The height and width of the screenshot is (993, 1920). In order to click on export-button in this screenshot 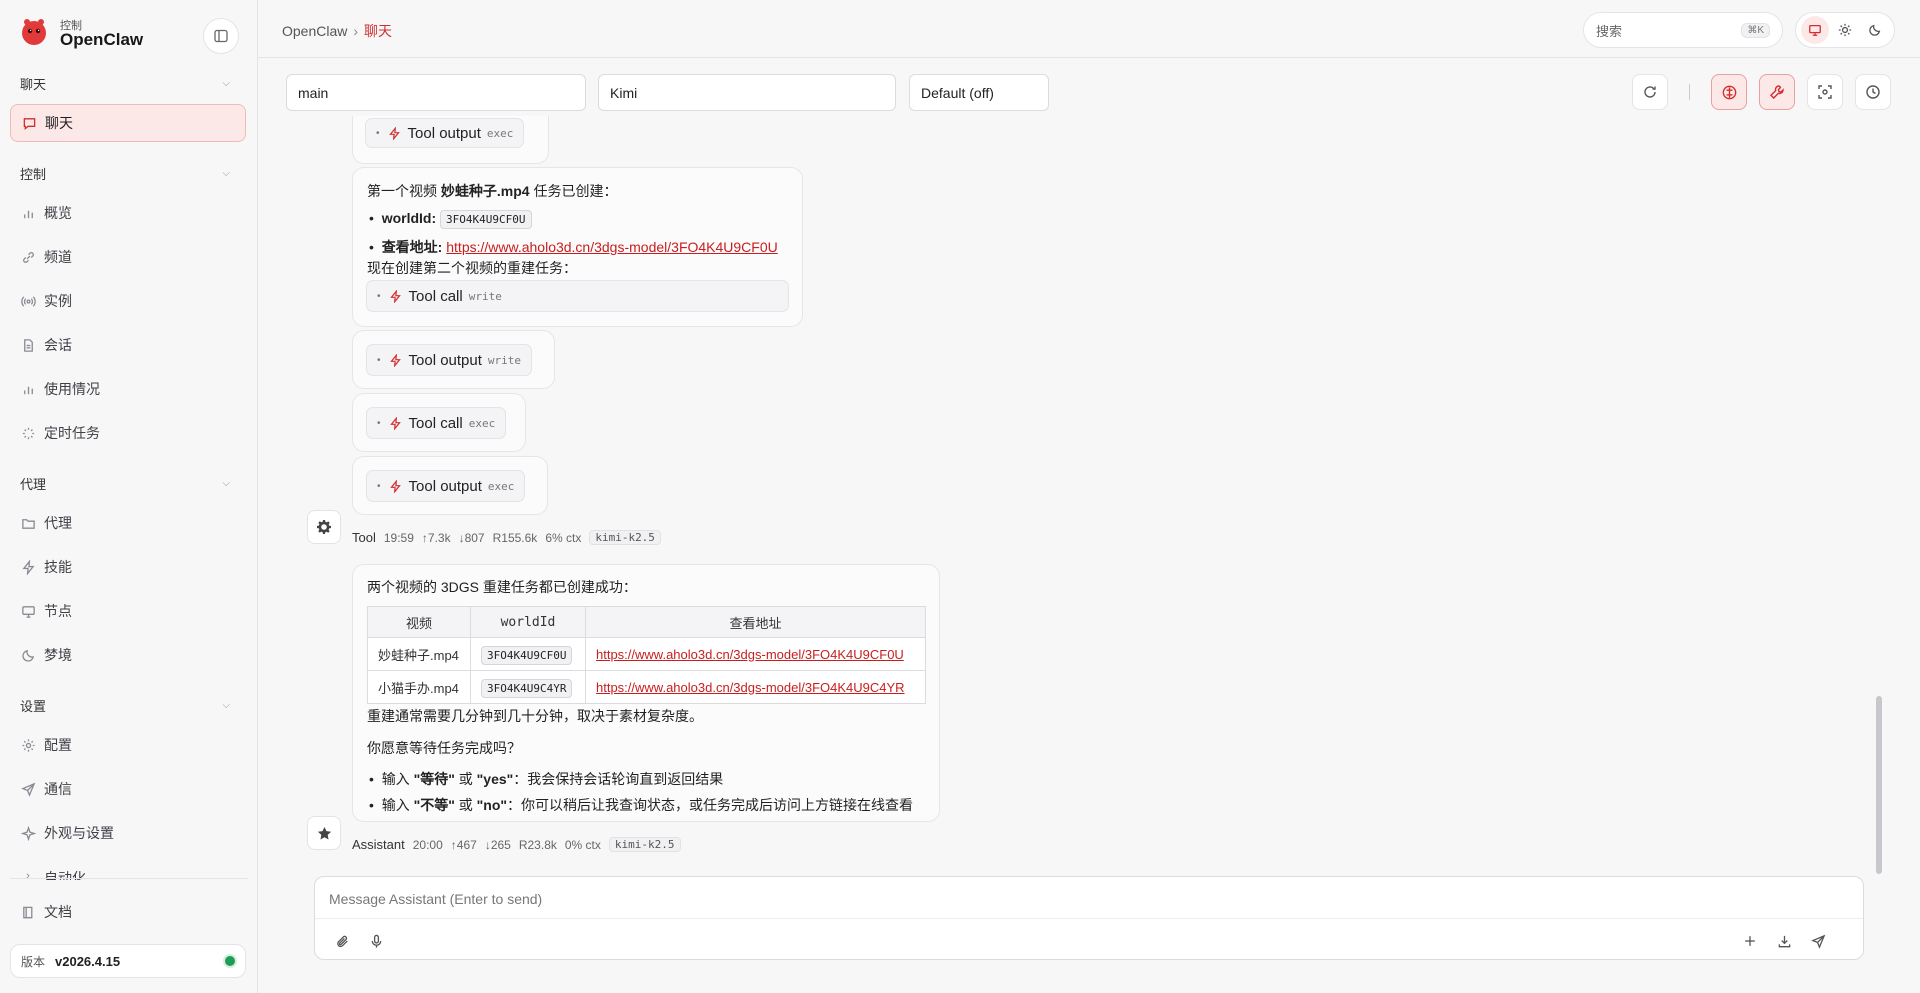, I will do `click(1784, 941)`.